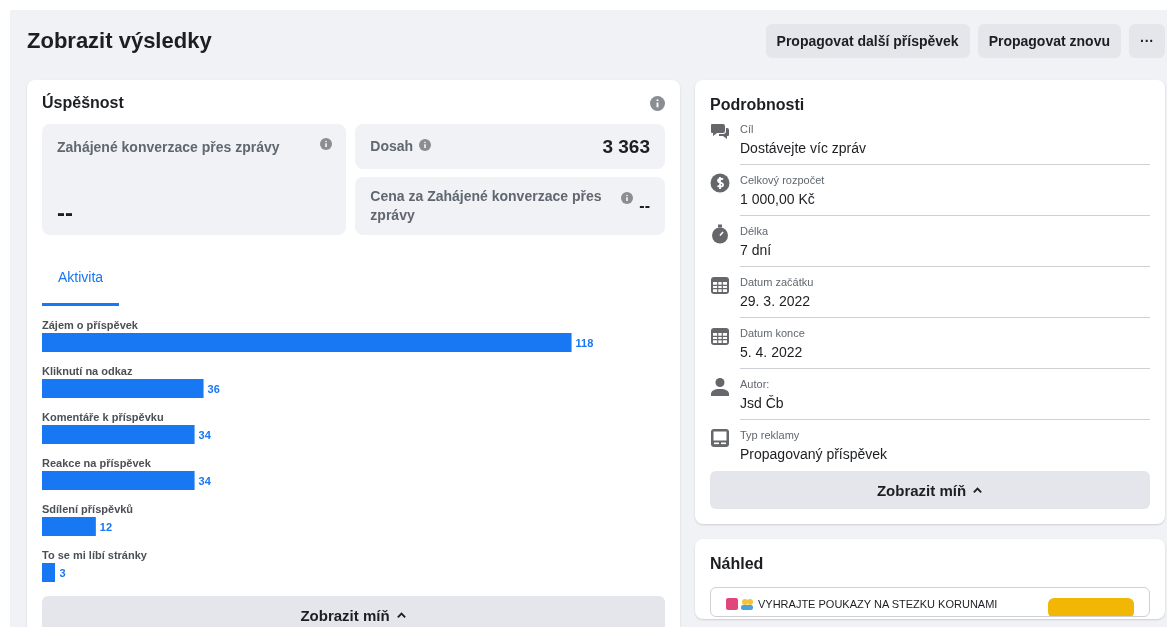 The height and width of the screenshot is (627, 1167). Describe the element at coordinates (756, 250) in the screenshot. I see `detail-value: 7 dní` at that location.